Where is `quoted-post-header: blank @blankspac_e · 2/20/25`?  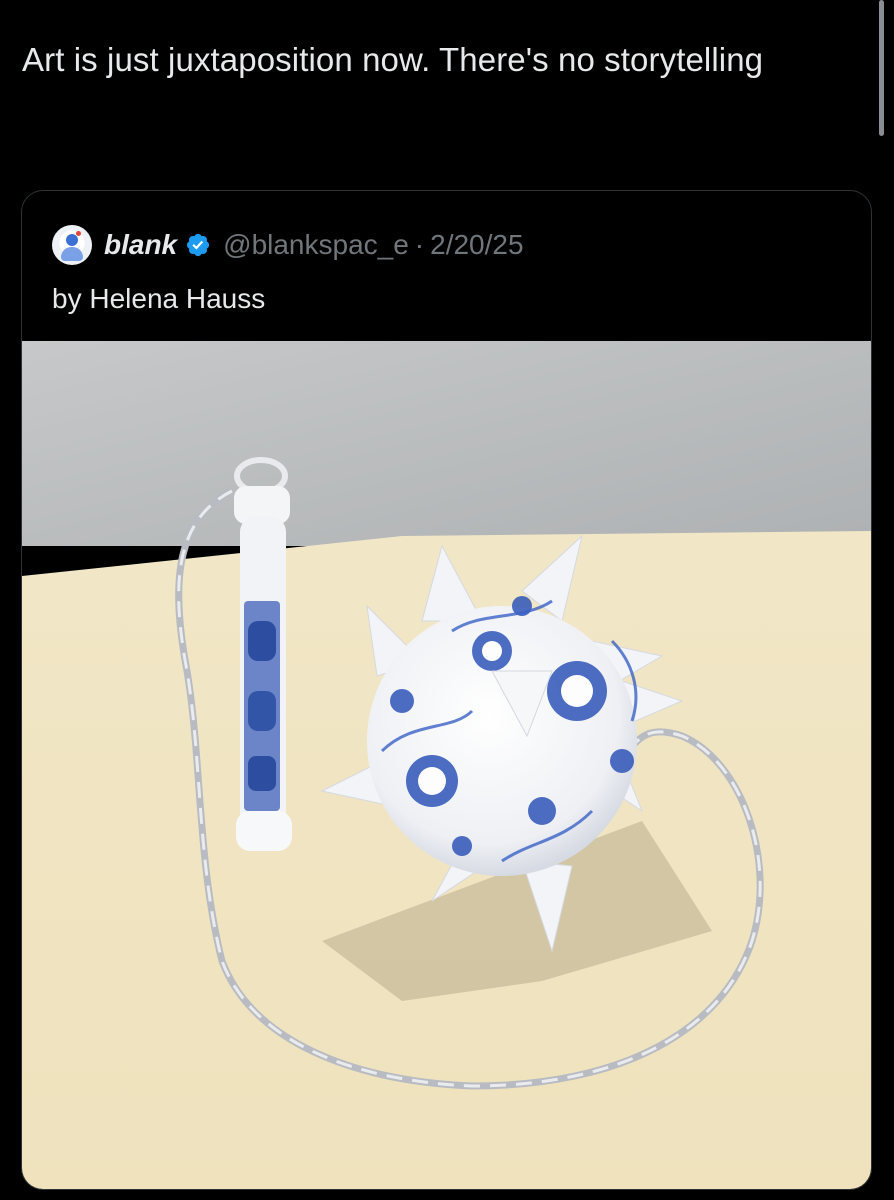 quoted-post-header: blank @blankspac_e · 2/20/25 is located at coordinates (288, 245).